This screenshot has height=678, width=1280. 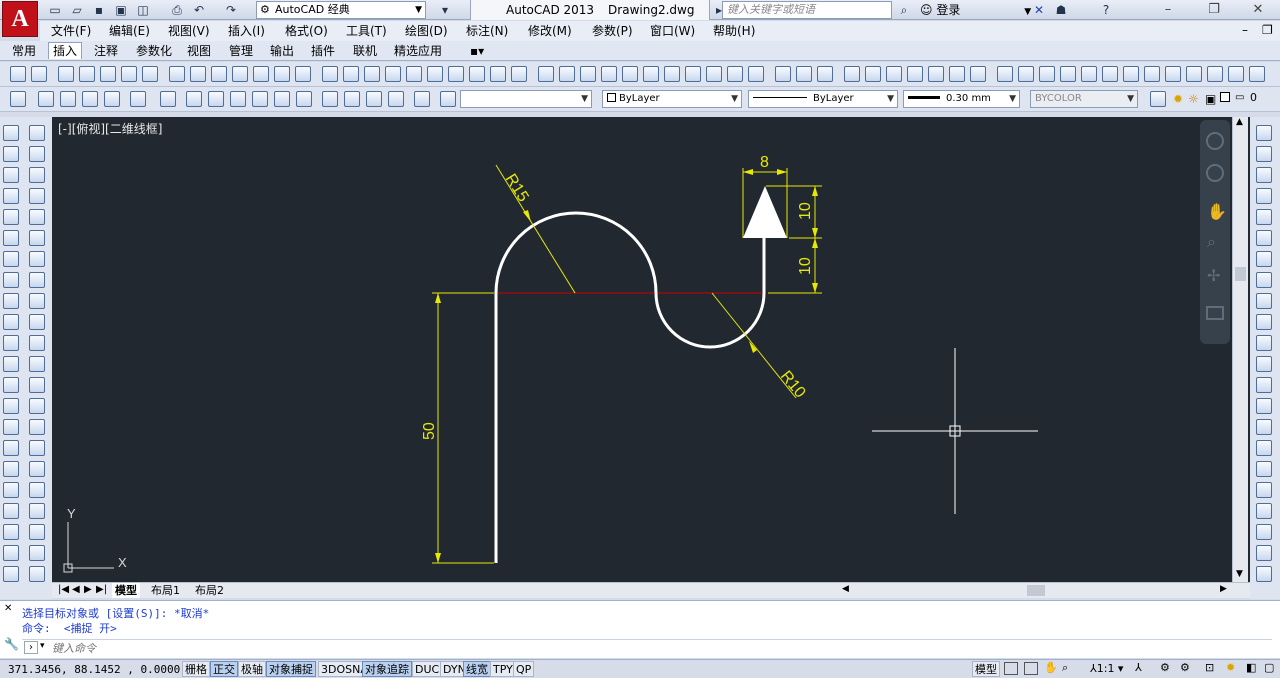 I want to click on prompt-icon: ›, so click(x=31, y=647).